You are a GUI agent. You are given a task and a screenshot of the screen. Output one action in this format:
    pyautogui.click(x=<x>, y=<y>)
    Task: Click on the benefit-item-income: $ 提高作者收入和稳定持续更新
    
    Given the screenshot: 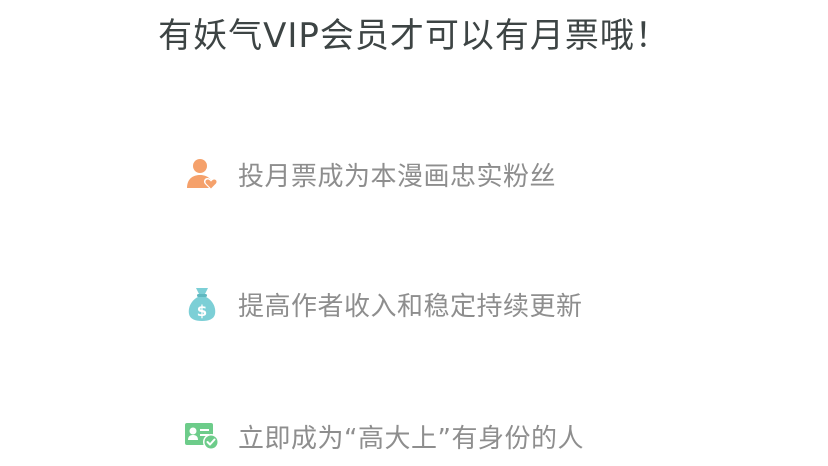 What is the action you would take?
    pyautogui.click(x=383, y=304)
    